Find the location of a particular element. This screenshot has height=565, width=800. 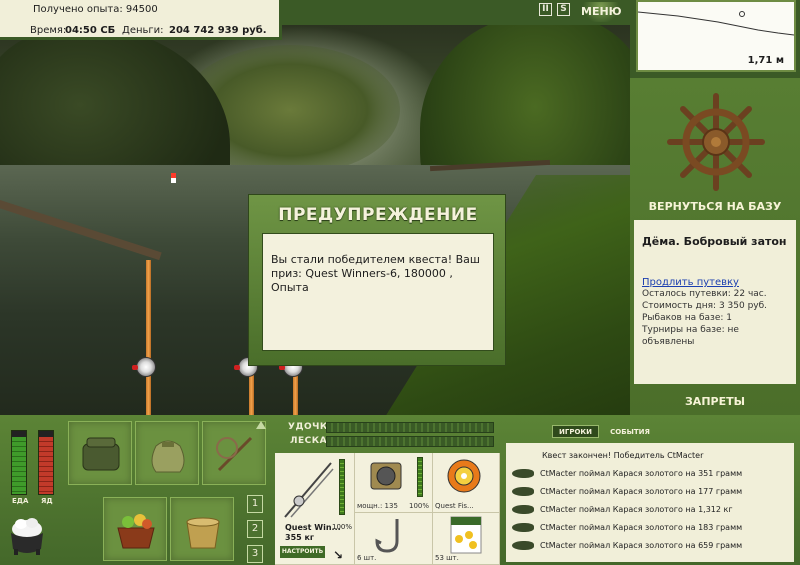

page-button-3: 3 is located at coordinates (255, 554).